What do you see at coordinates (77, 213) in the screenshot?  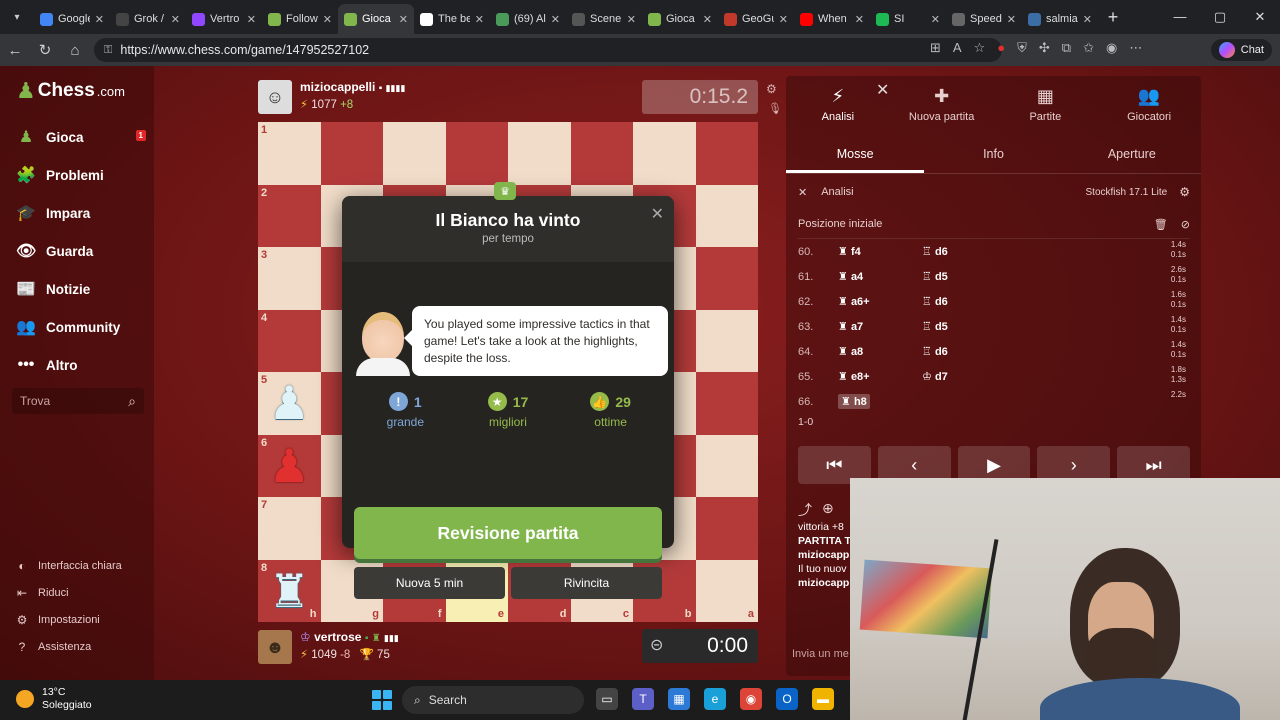 I see `sidebar-item-impara: 🎓 Impara` at bounding box center [77, 213].